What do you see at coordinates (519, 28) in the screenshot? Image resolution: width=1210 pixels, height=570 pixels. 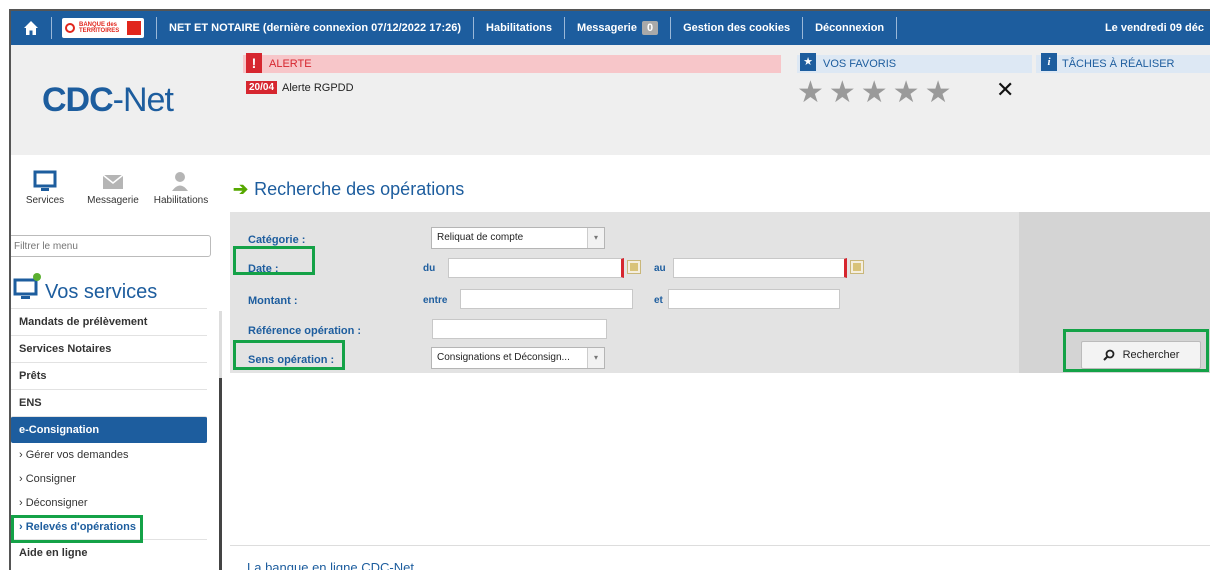 I see `habilitations-link: Habilitations` at bounding box center [519, 28].